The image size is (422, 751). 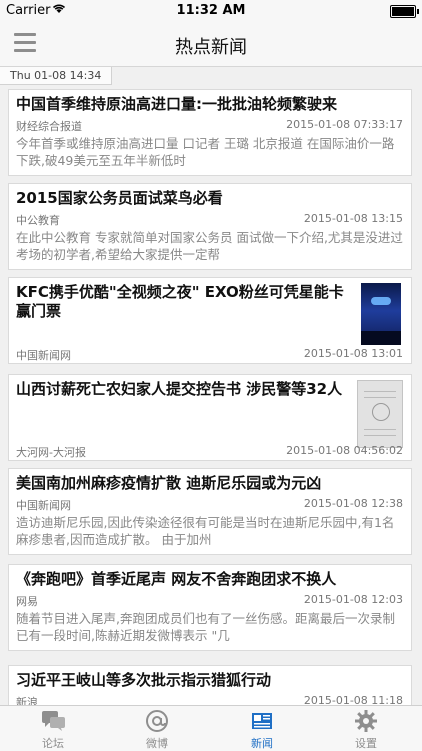 I want to click on chat-bubbles-icon, so click(x=53, y=721).